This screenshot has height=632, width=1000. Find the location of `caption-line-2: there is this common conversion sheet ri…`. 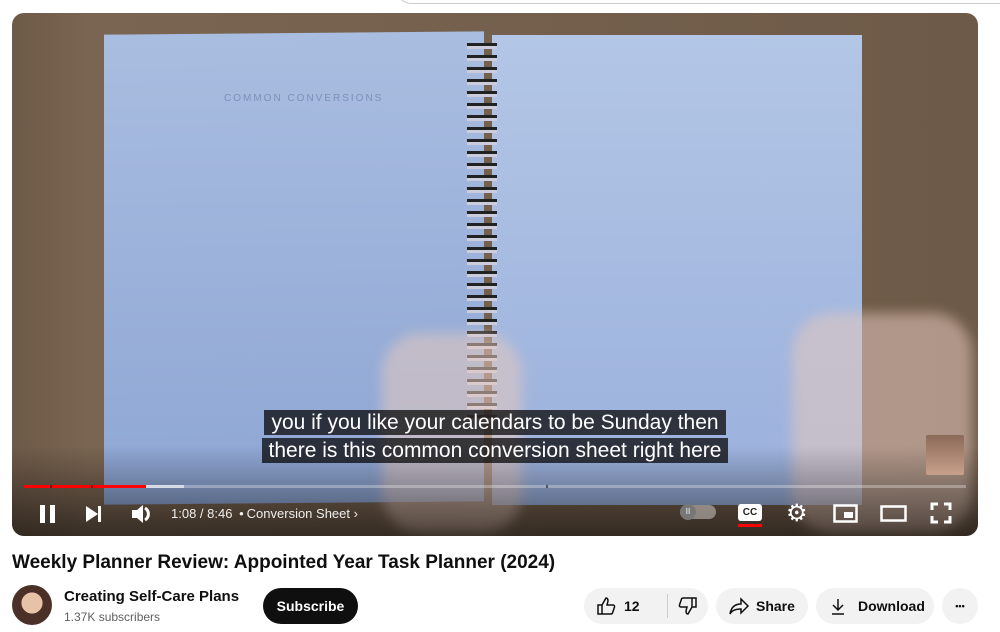

caption-line-2: there is this common conversion sheet ri… is located at coordinates (495, 450).